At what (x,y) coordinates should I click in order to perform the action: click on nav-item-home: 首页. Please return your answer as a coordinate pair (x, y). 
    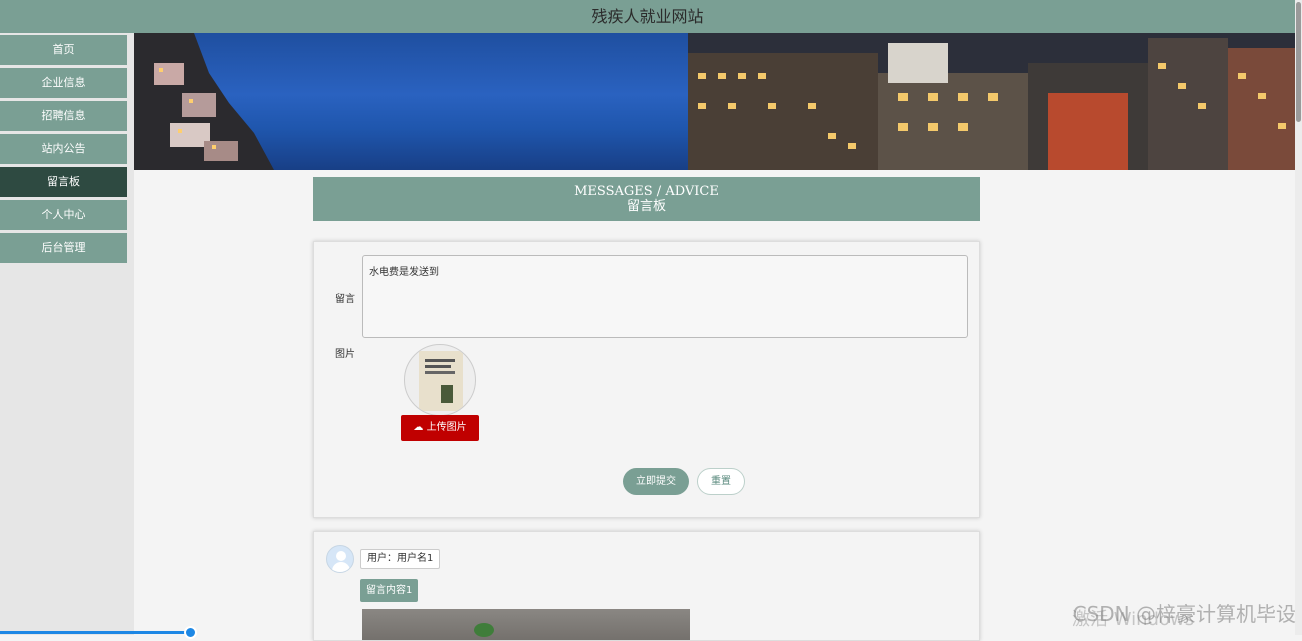
    Looking at the image, I should click on (63, 50).